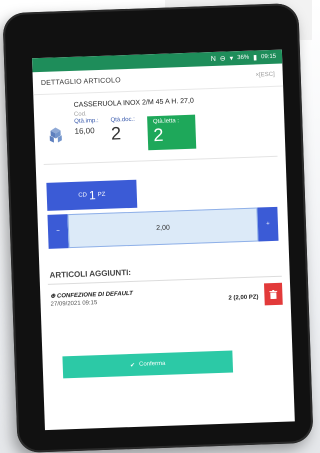 The width and height of the screenshot is (320, 453). I want to click on decrement-button: −, so click(58, 231).